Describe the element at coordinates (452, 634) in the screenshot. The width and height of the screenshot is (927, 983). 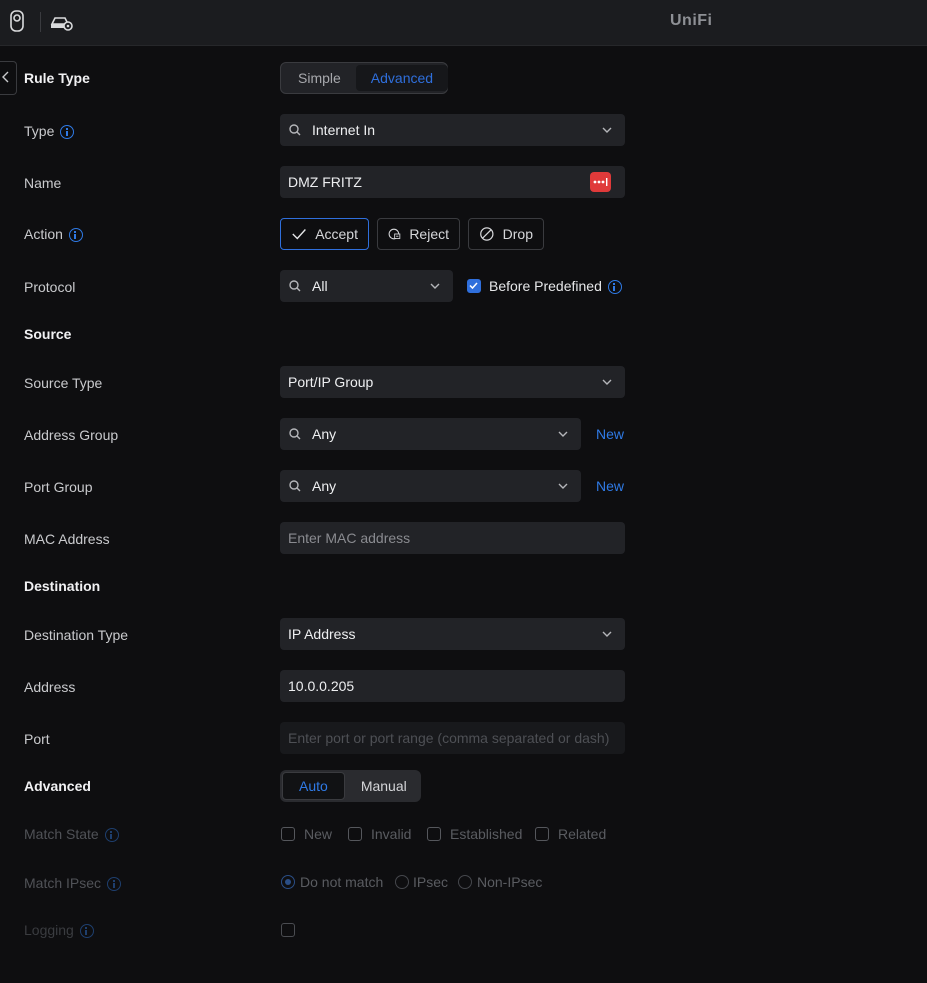
I see `destination-type-select: IP Address` at that location.